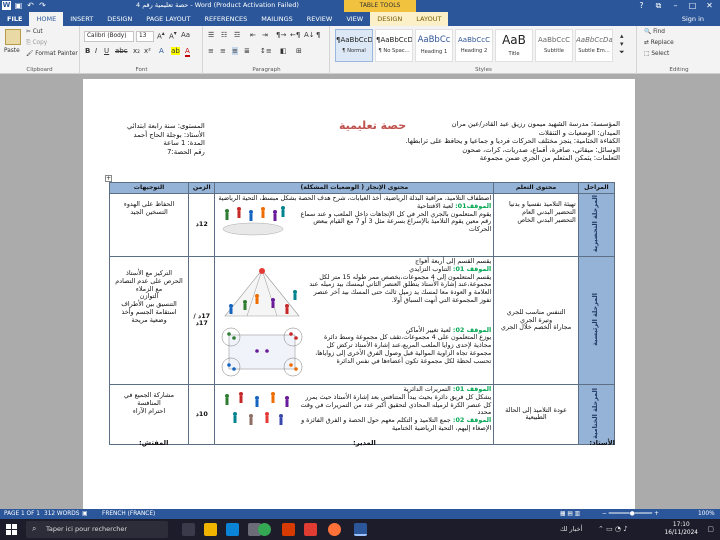 The height and width of the screenshot is (540, 720). What do you see at coordinates (211, 35) in the screenshot?
I see `bullets-icon: ☰` at bounding box center [211, 35].